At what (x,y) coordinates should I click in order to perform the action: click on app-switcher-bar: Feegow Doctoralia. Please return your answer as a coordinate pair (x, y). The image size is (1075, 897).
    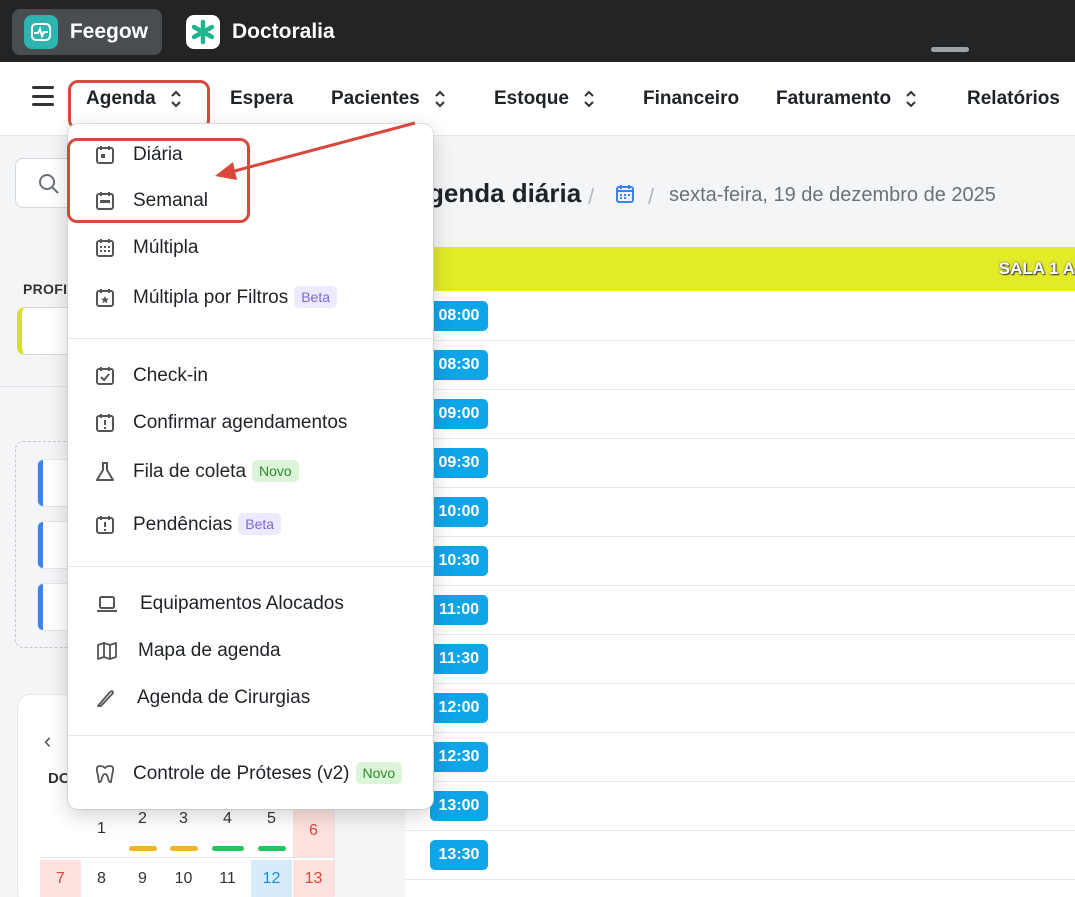
    Looking at the image, I should click on (537, 31).